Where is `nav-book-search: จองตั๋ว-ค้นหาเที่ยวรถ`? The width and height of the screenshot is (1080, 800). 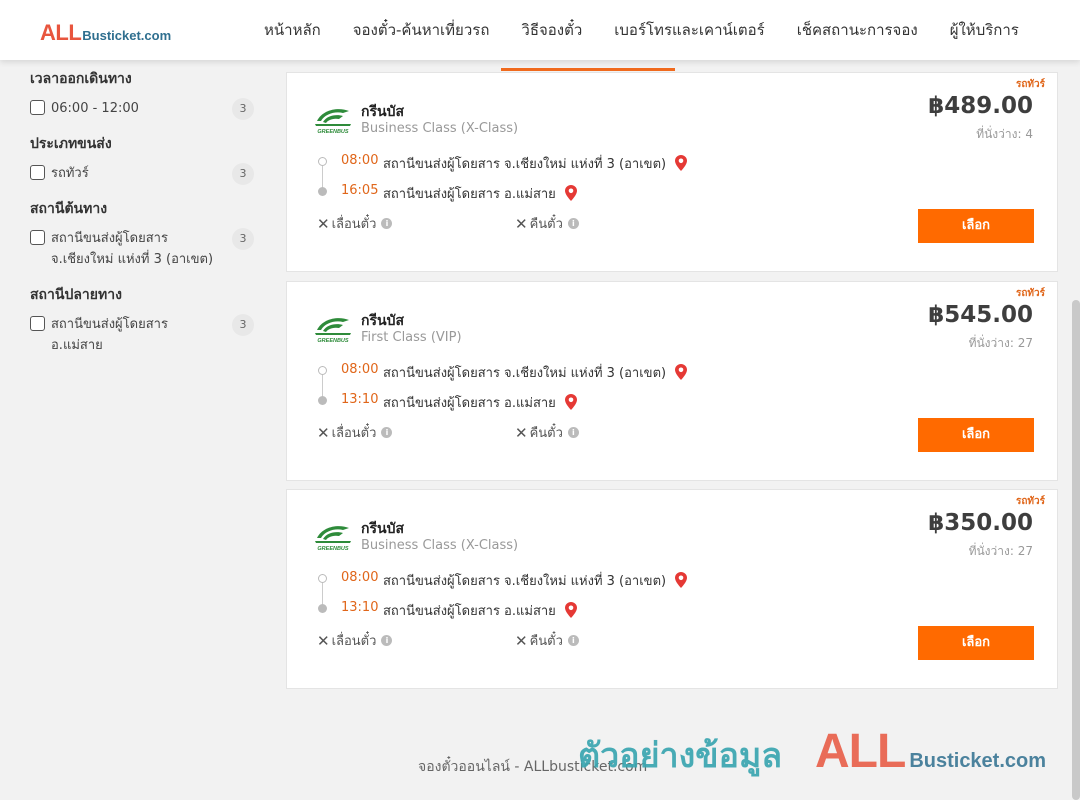 nav-book-search: จองตั๋ว-ค้นหาเที่ยวรถ is located at coordinates (421, 30).